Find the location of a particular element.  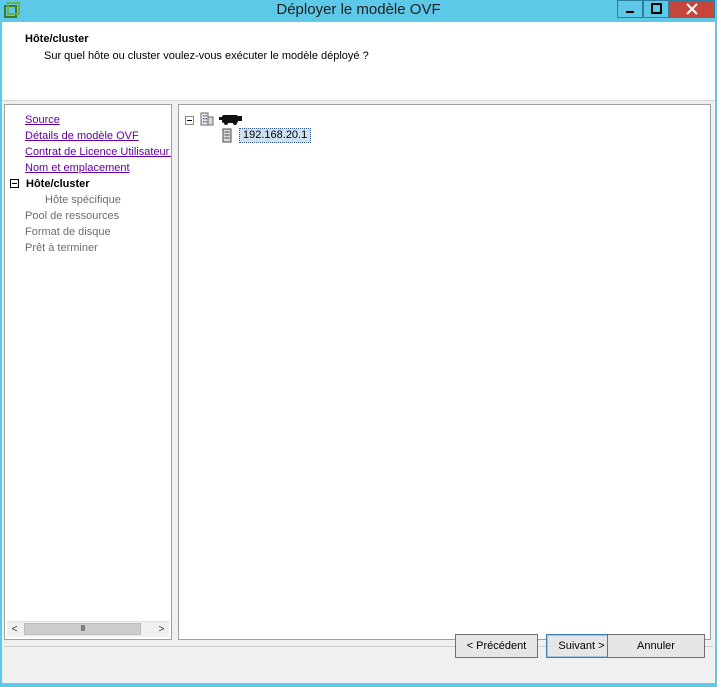

maximize-button is located at coordinates (656, 9).